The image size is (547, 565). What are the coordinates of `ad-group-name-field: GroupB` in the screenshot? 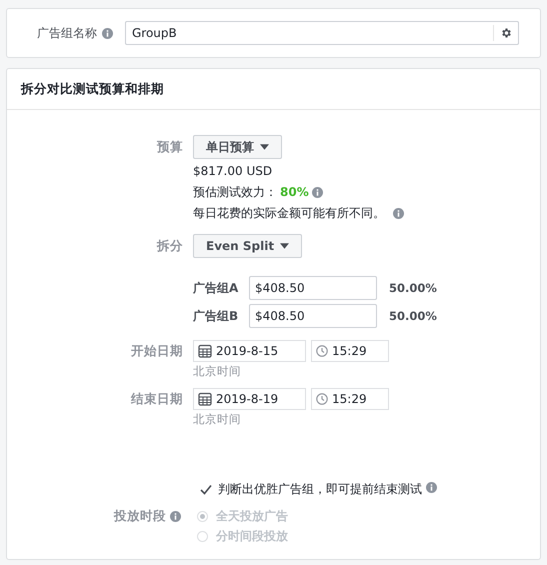 It's located at (322, 33).